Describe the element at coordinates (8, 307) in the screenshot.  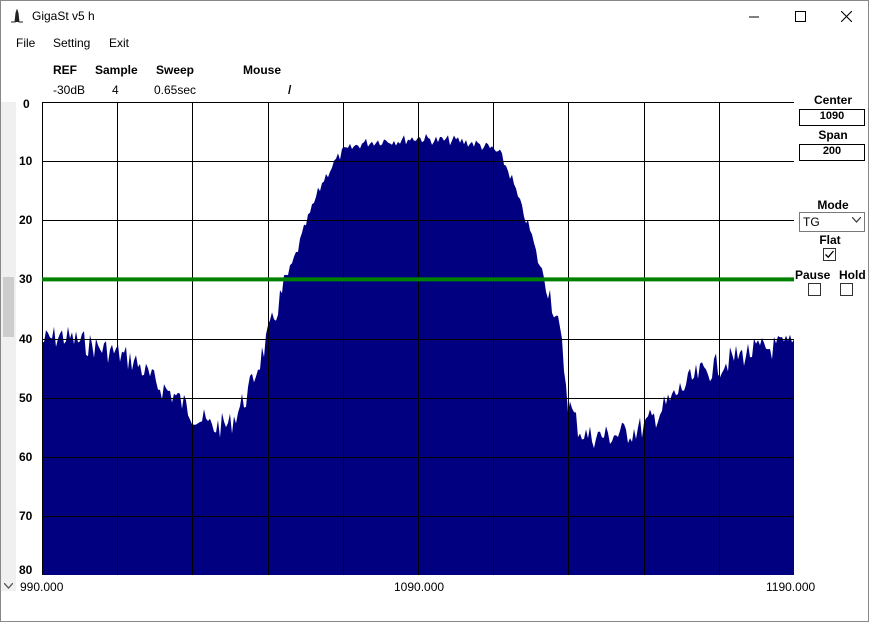
I see `scrollbar-thumb` at that location.